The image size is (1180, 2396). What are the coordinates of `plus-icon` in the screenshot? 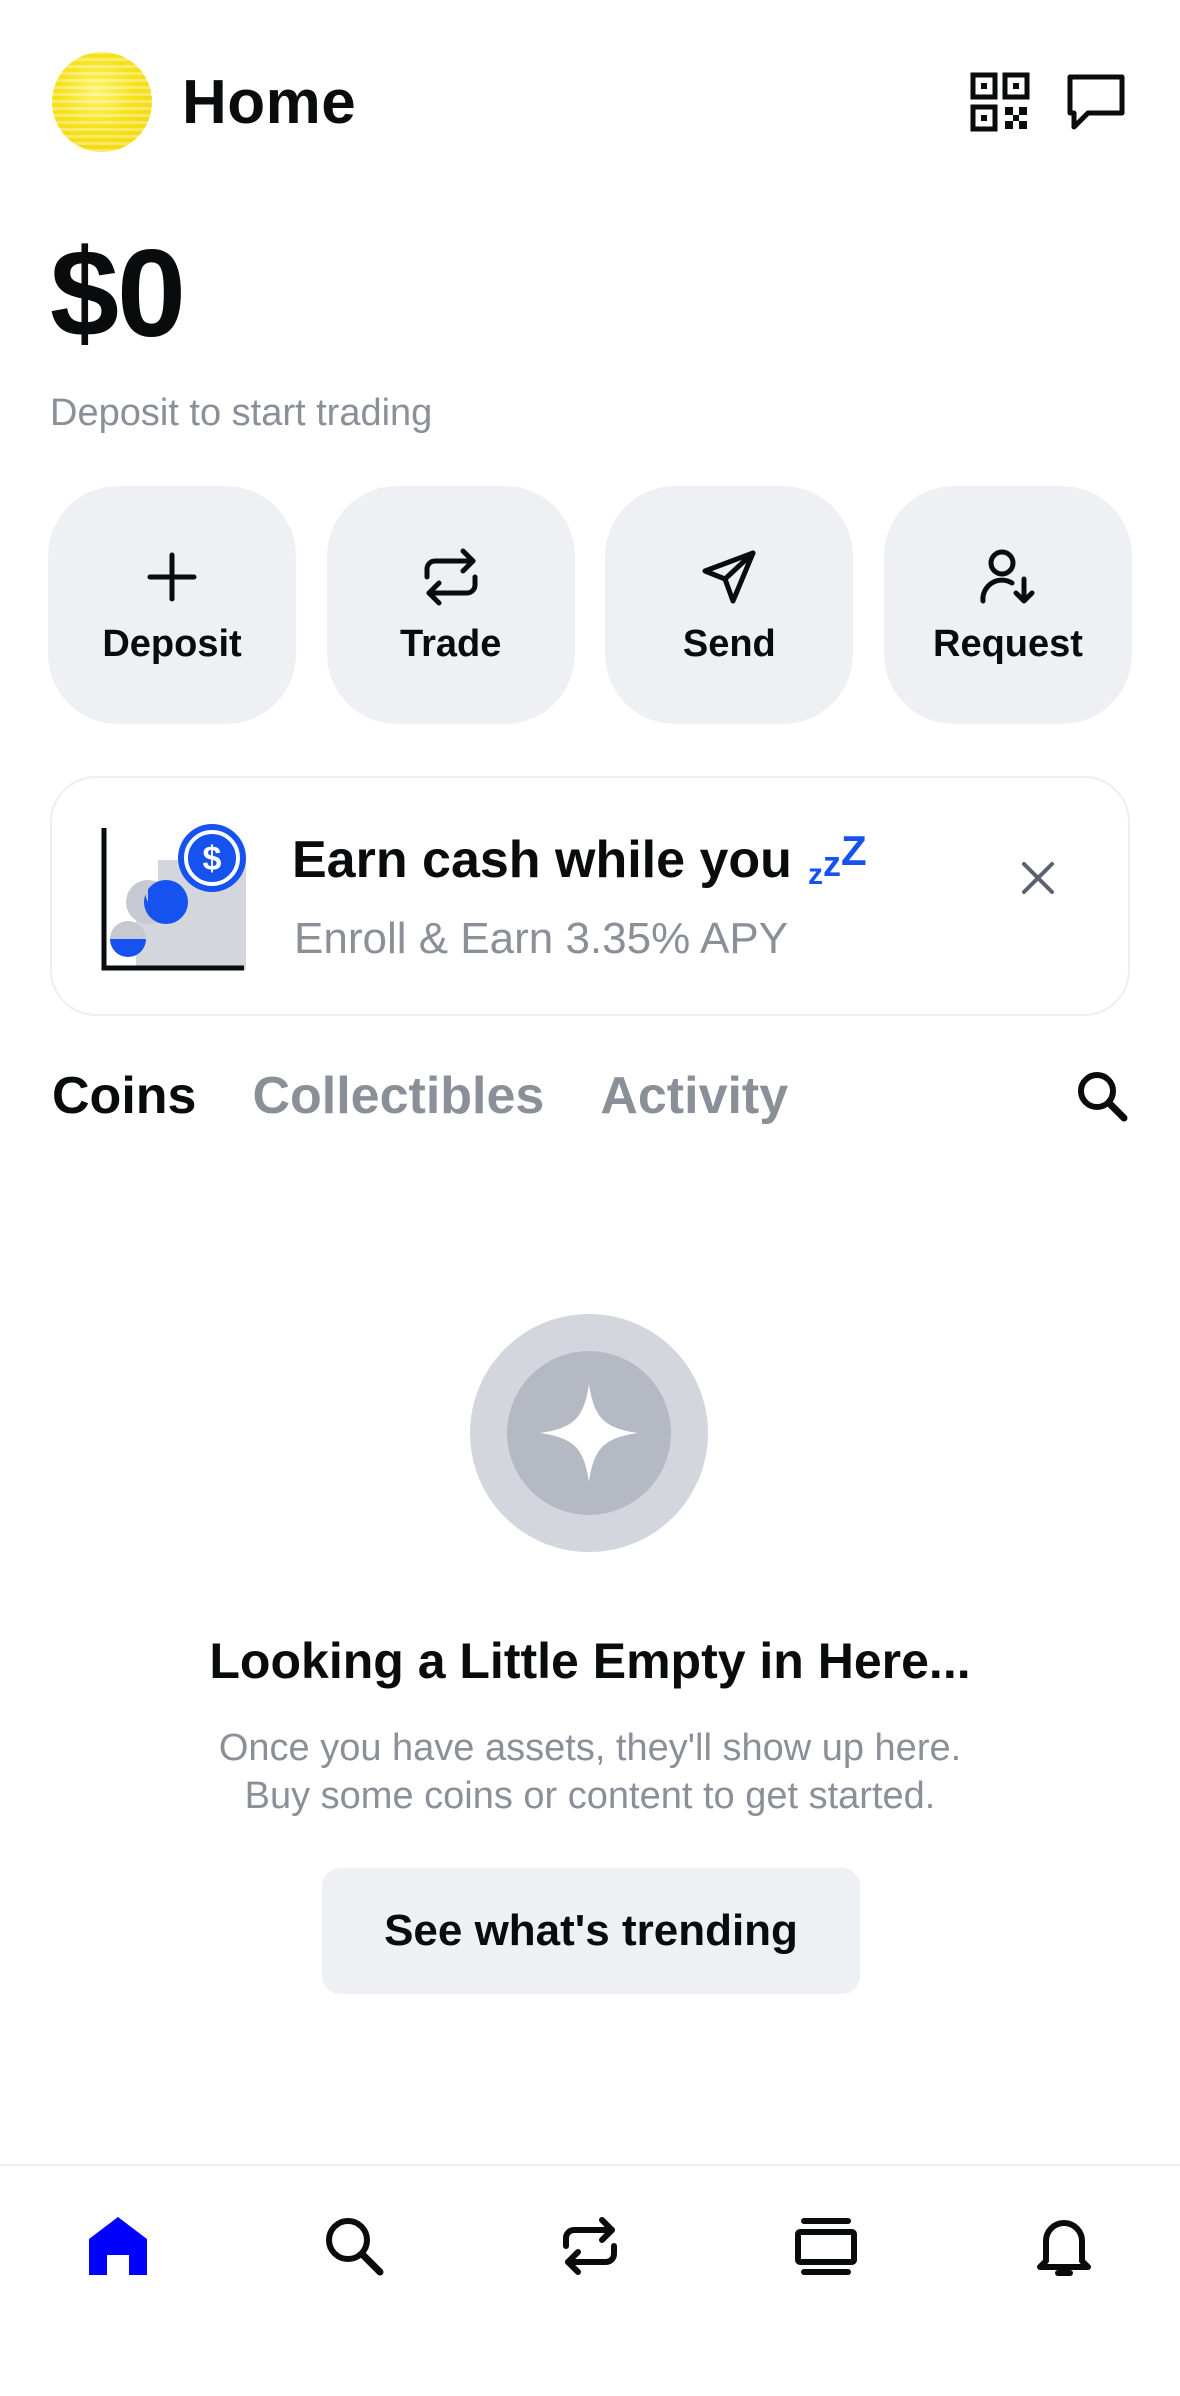 It's located at (172, 577).